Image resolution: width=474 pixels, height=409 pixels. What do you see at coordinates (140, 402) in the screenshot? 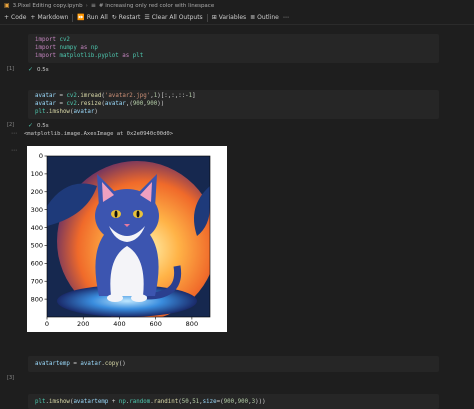
I see `code-token: random` at bounding box center [140, 402].